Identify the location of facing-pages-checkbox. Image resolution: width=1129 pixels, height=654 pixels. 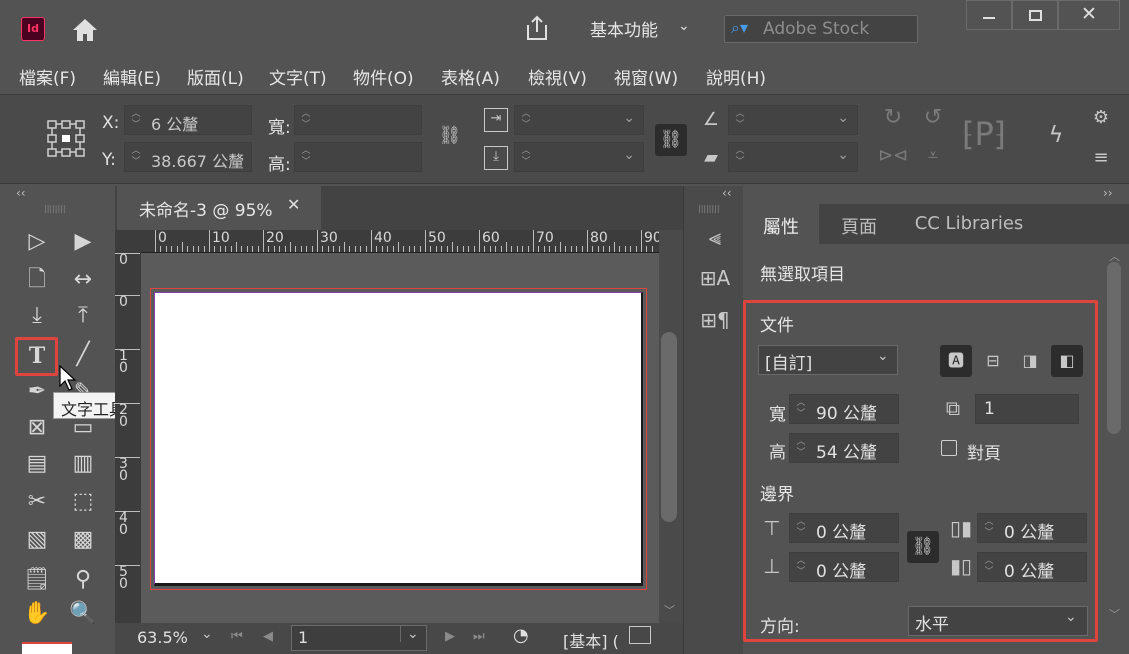
(949, 448).